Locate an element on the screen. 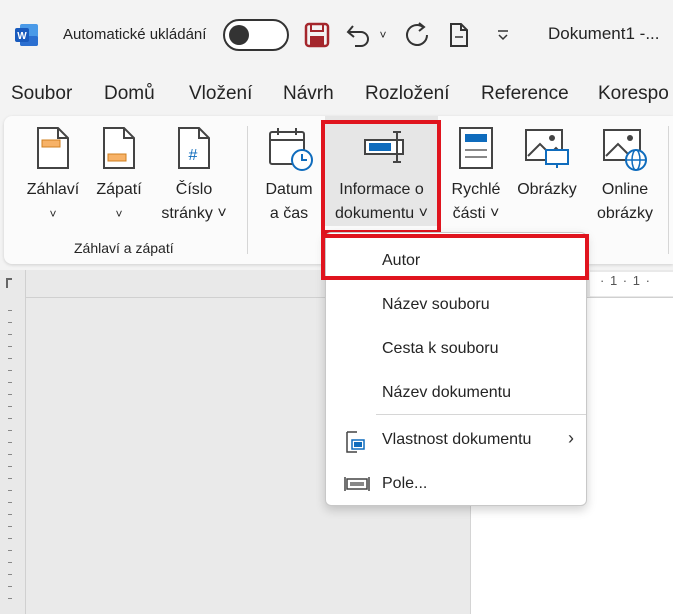 The width and height of the screenshot is (673, 614). menu-item-file-name: Název souboru is located at coordinates (456, 305).